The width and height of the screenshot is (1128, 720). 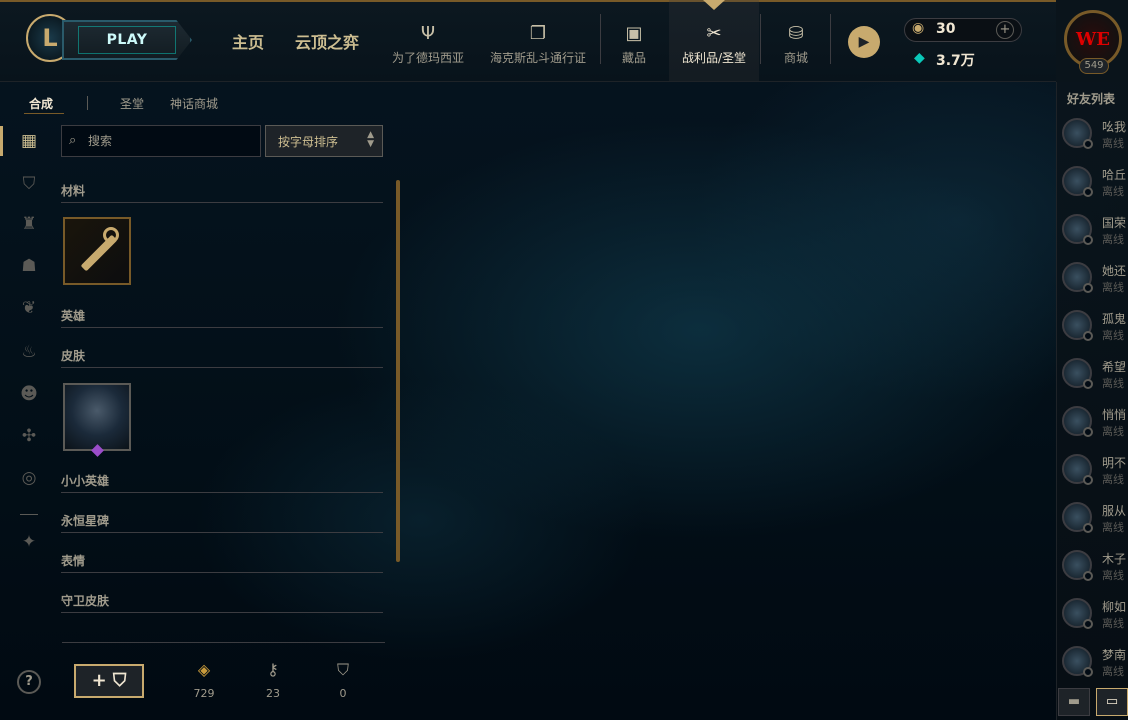 I want to click on friend-name: 她还, so click(x=1114, y=271).